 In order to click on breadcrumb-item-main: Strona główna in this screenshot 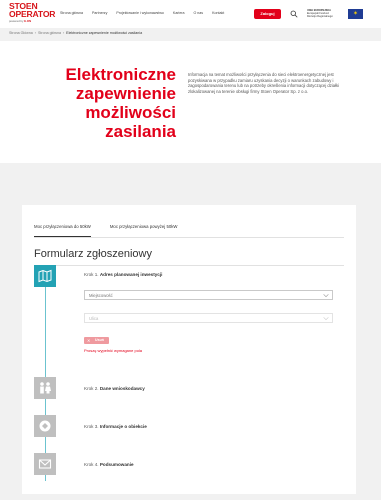, I will do `click(49, 33)`.